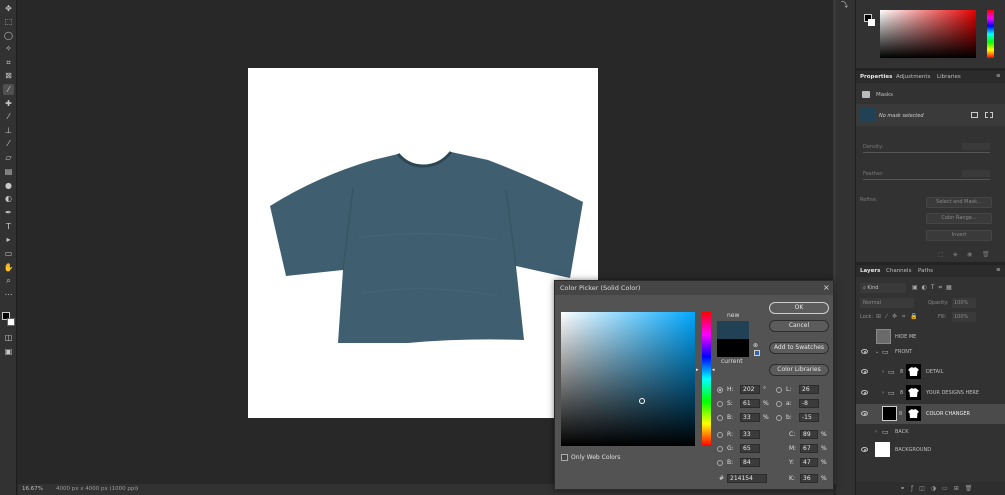 This screenshot has width=1005, height=495. Describe the element at coordinates (809, 389) in the screenshot. I see `lab-l-field: 26` at that location.